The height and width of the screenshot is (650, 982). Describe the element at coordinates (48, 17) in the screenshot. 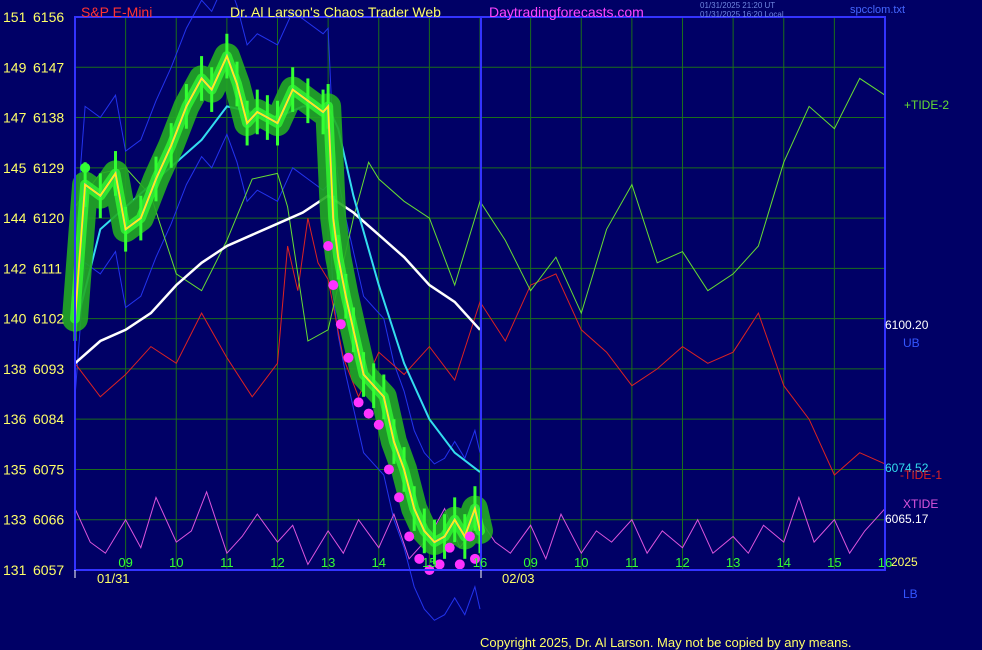

I see `y-tick-price: 6156` at that location.